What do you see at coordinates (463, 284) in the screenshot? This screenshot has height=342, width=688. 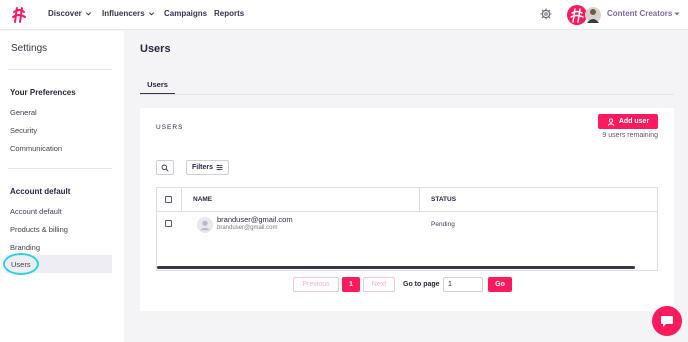 I see `goto-page-input: 1` at bounding box center [463, 284].